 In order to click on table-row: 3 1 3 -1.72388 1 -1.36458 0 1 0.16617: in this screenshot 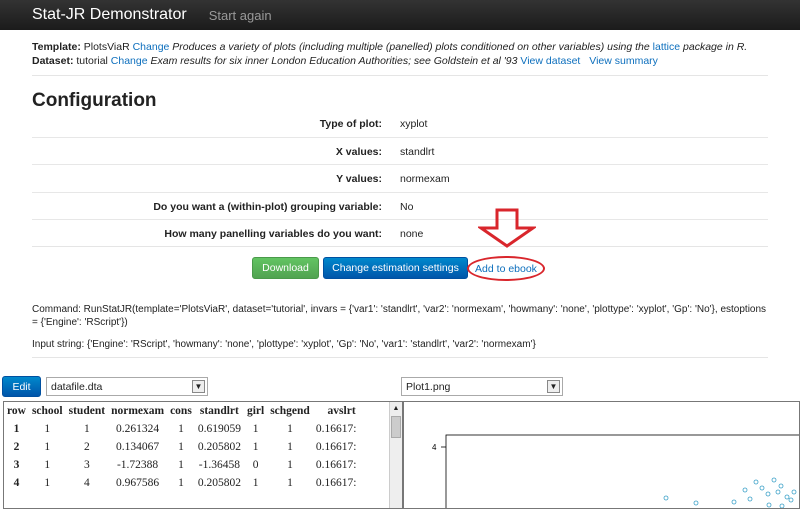, I will do `click(181, 465)`.